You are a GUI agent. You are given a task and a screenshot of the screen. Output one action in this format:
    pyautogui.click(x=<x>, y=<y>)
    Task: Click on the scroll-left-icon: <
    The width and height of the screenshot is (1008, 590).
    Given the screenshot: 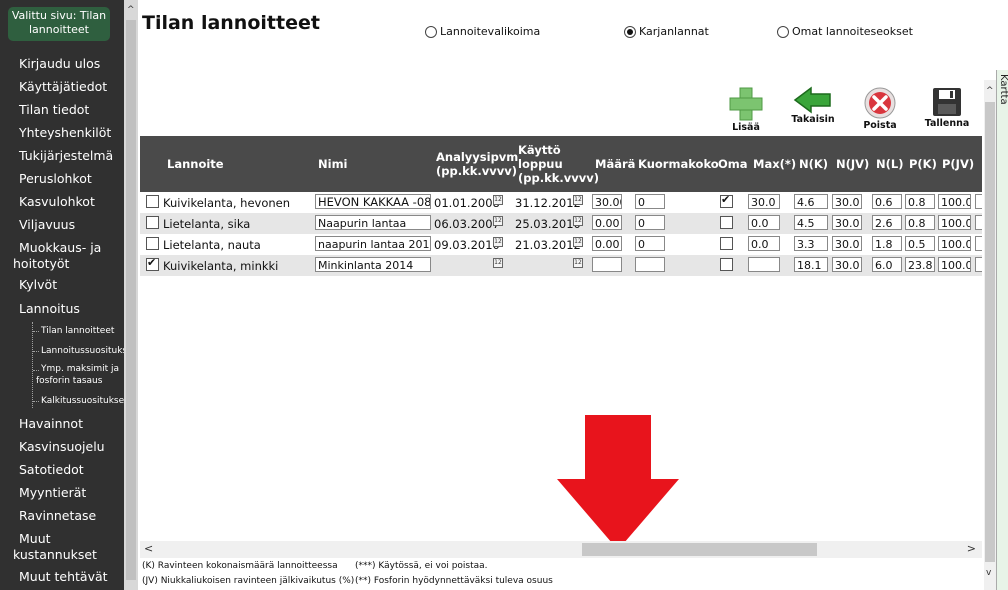 What is the action you would take?
    pyautogui.click(x=148, y=548)
    